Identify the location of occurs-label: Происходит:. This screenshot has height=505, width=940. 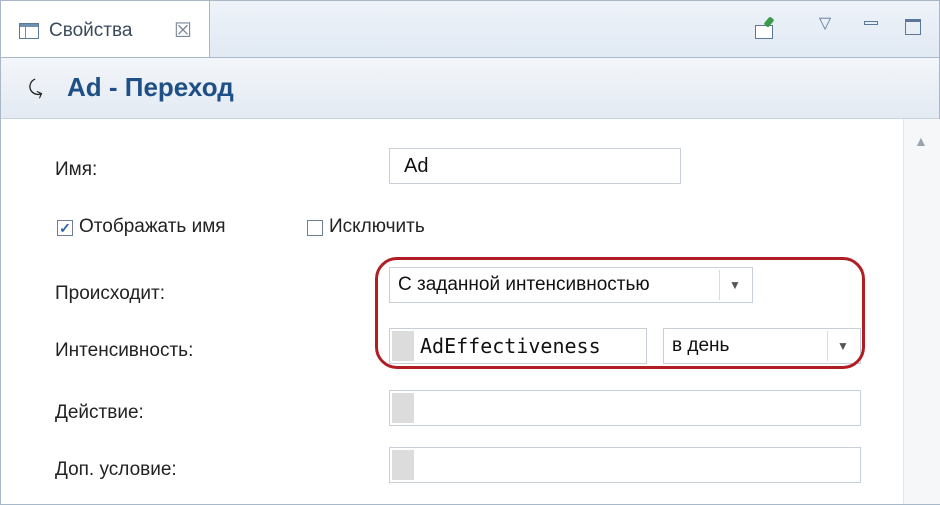
(110, 293).